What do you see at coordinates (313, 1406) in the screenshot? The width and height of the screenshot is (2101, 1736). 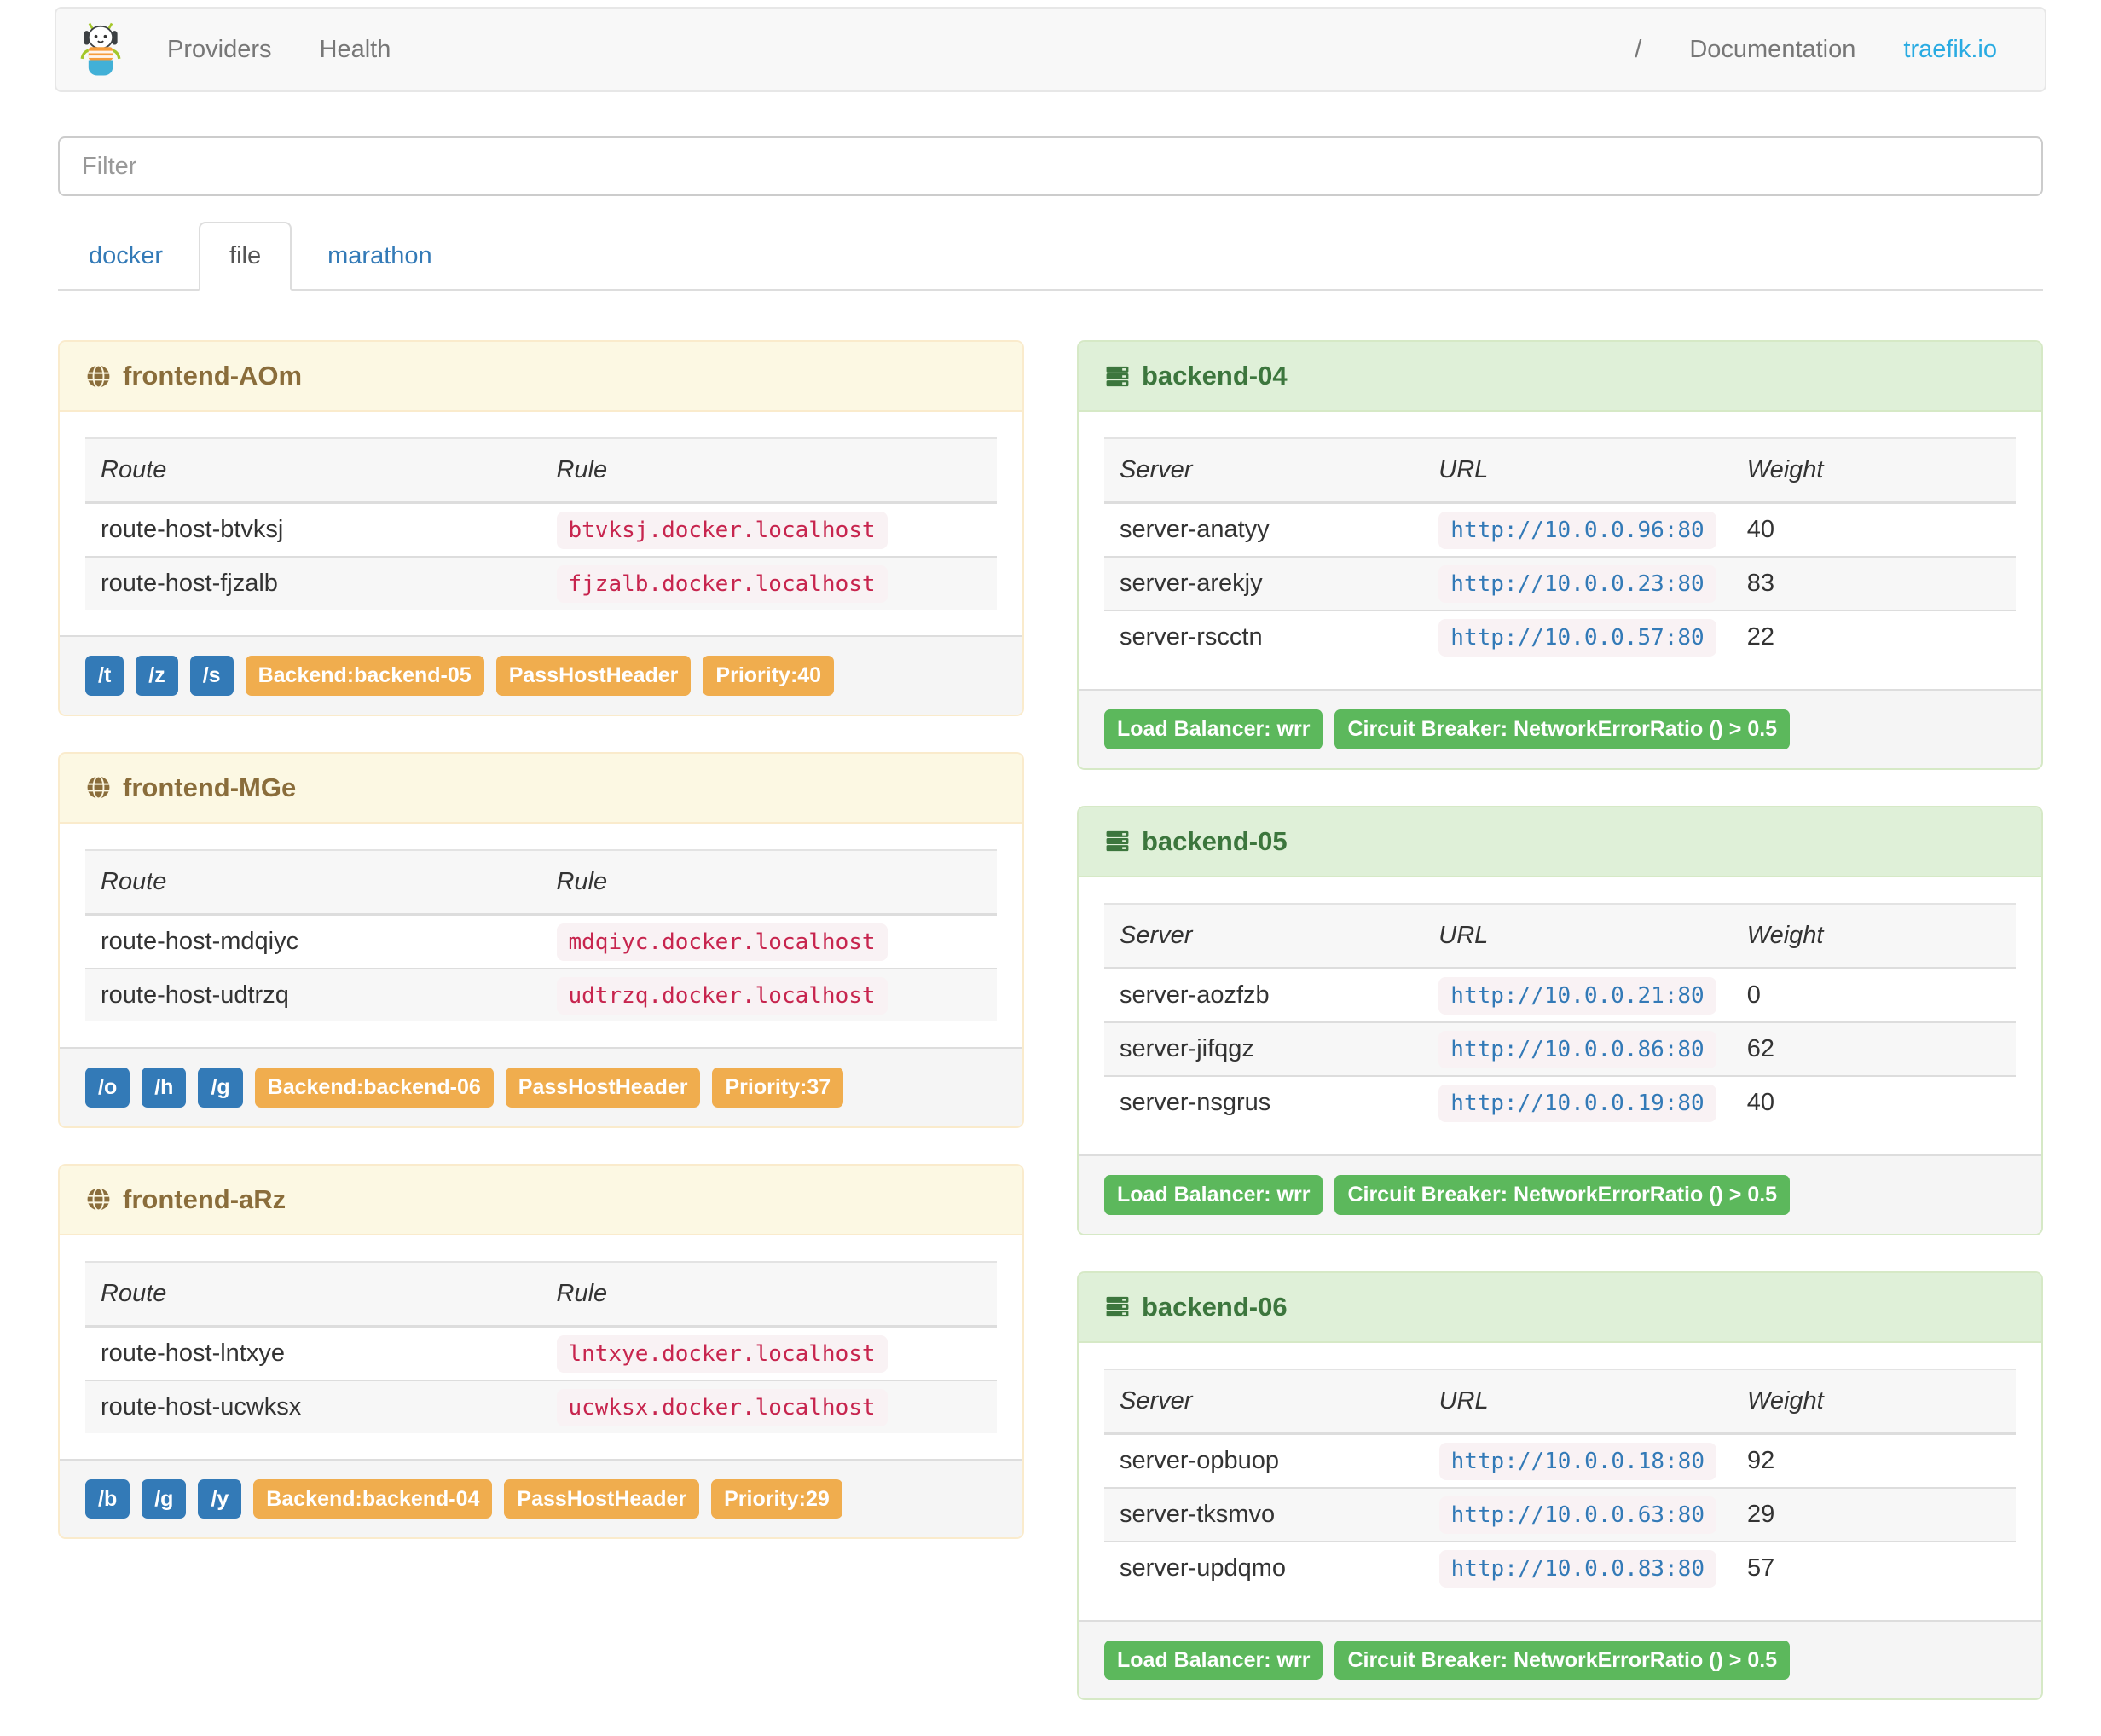 I see `route-name: route-host-ucwksx` at bounding box center [313, 1406].